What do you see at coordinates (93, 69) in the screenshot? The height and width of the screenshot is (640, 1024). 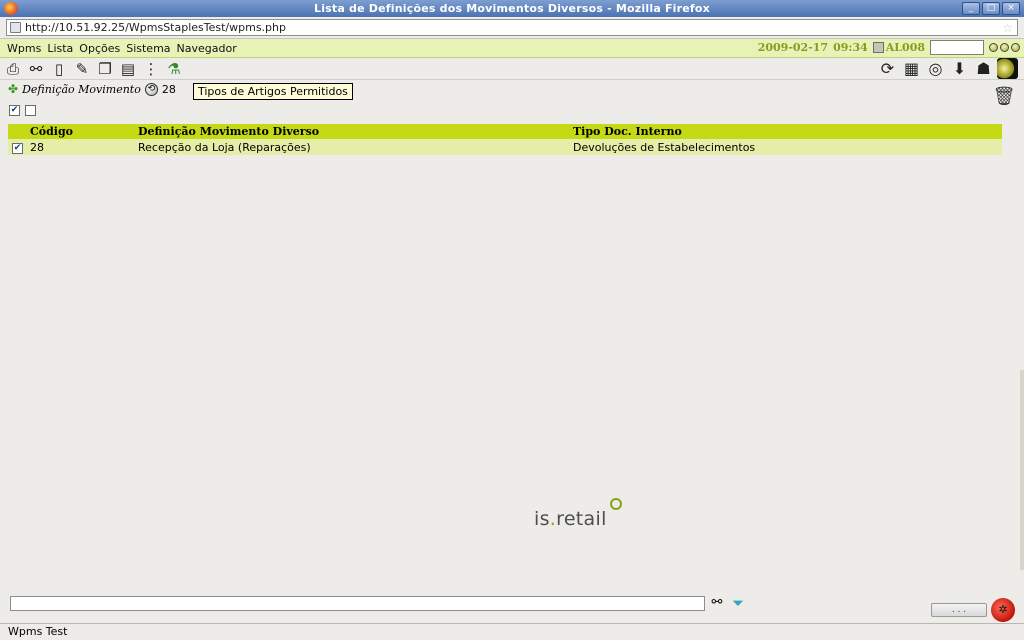 I see `toolbar-left: ⎙ ⚯ ▯ ✎ ❐ ▤ ⋮ ⚗` at bounding box center [93, 69].